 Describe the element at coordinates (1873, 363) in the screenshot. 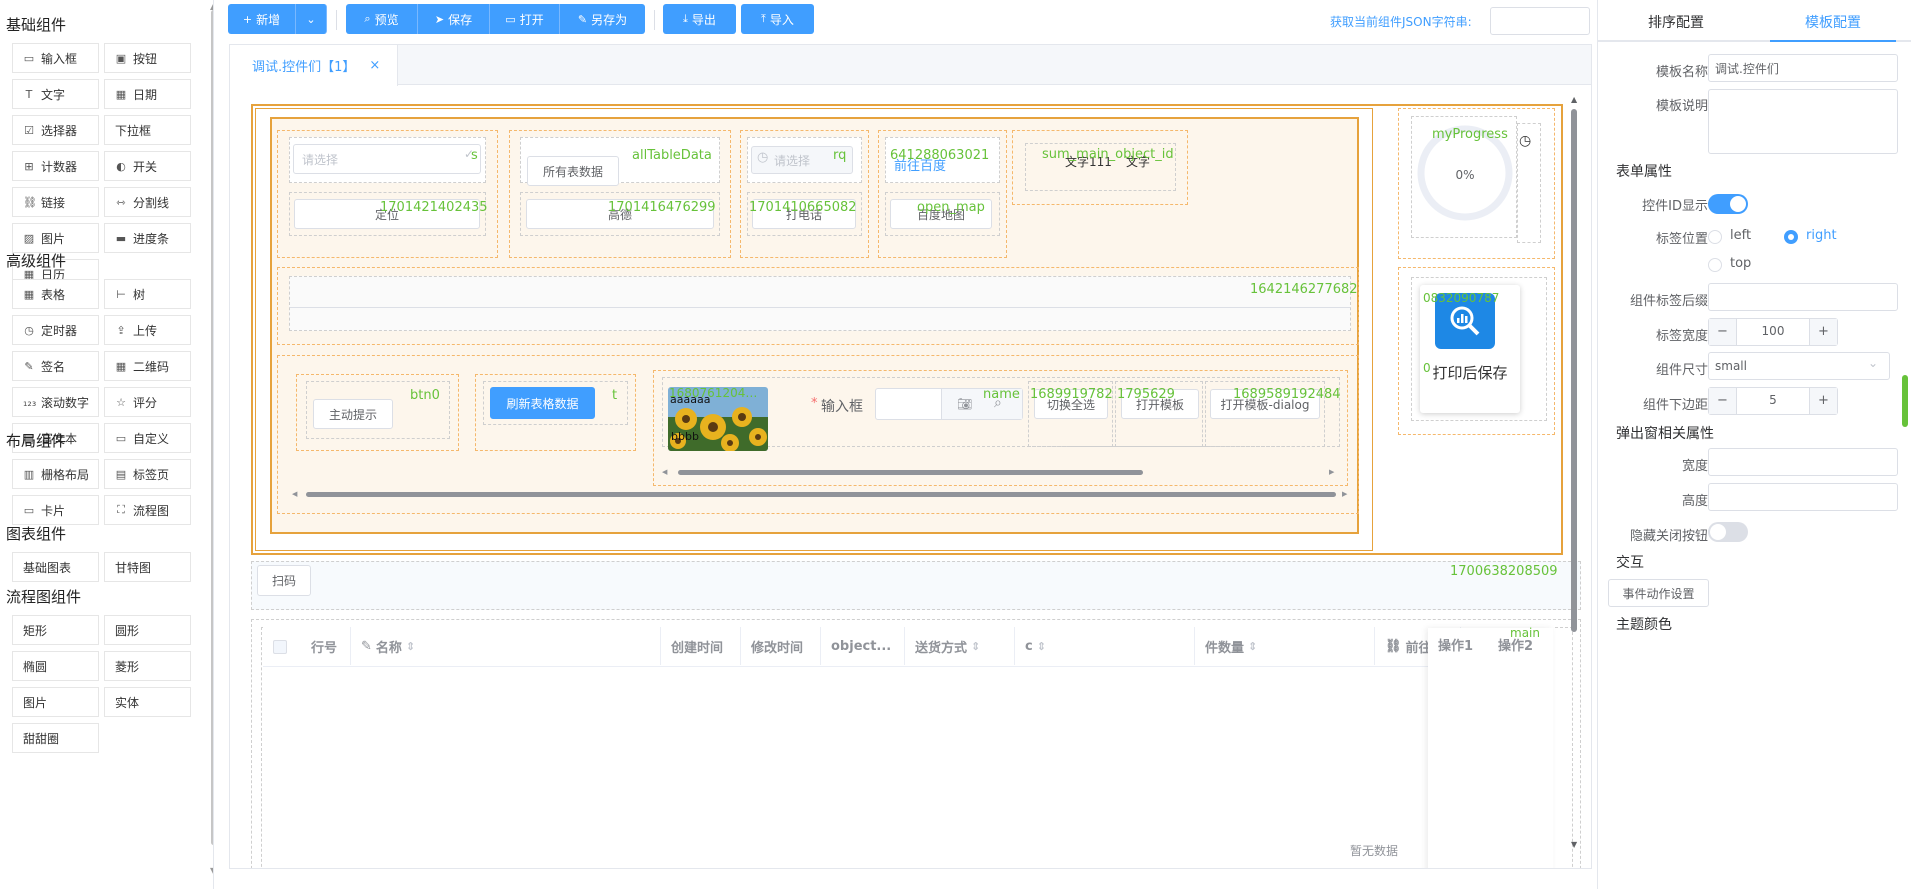

I see `chevron-down-icon: ⌄` at that location.